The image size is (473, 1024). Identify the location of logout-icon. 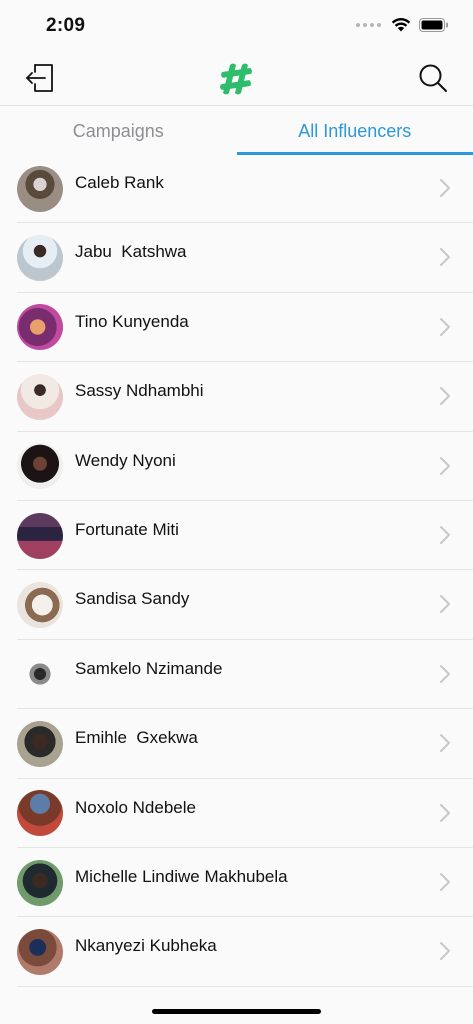
(39, 78).